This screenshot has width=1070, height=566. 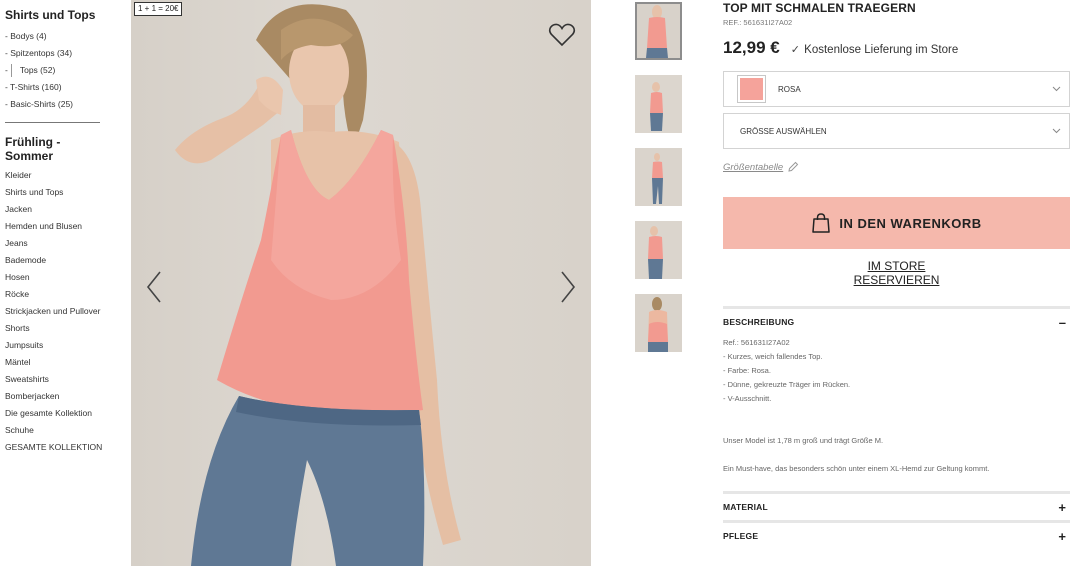 I want to click on subcategory-bodys: - Bodys (4), so click(x=59, y=36).